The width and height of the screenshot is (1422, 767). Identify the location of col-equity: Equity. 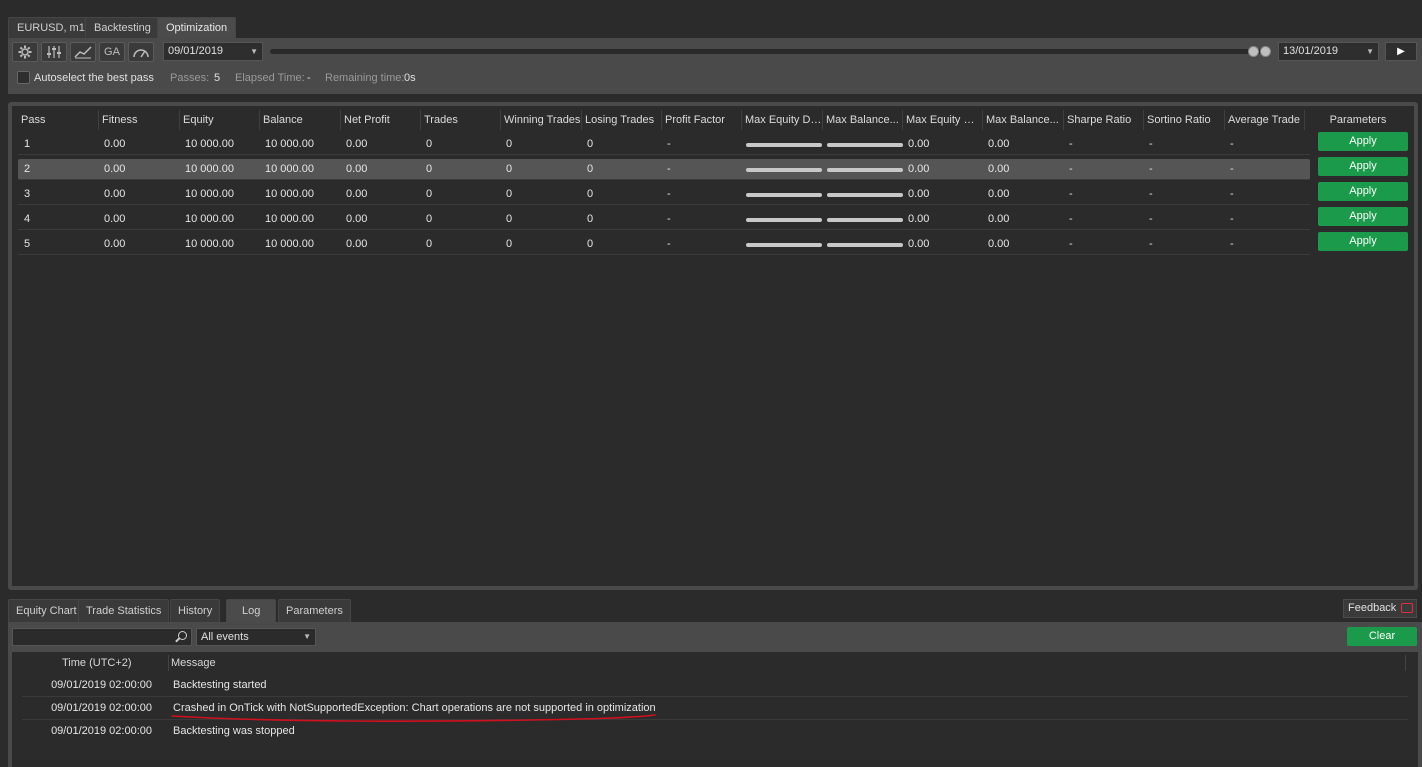
(219, 120).